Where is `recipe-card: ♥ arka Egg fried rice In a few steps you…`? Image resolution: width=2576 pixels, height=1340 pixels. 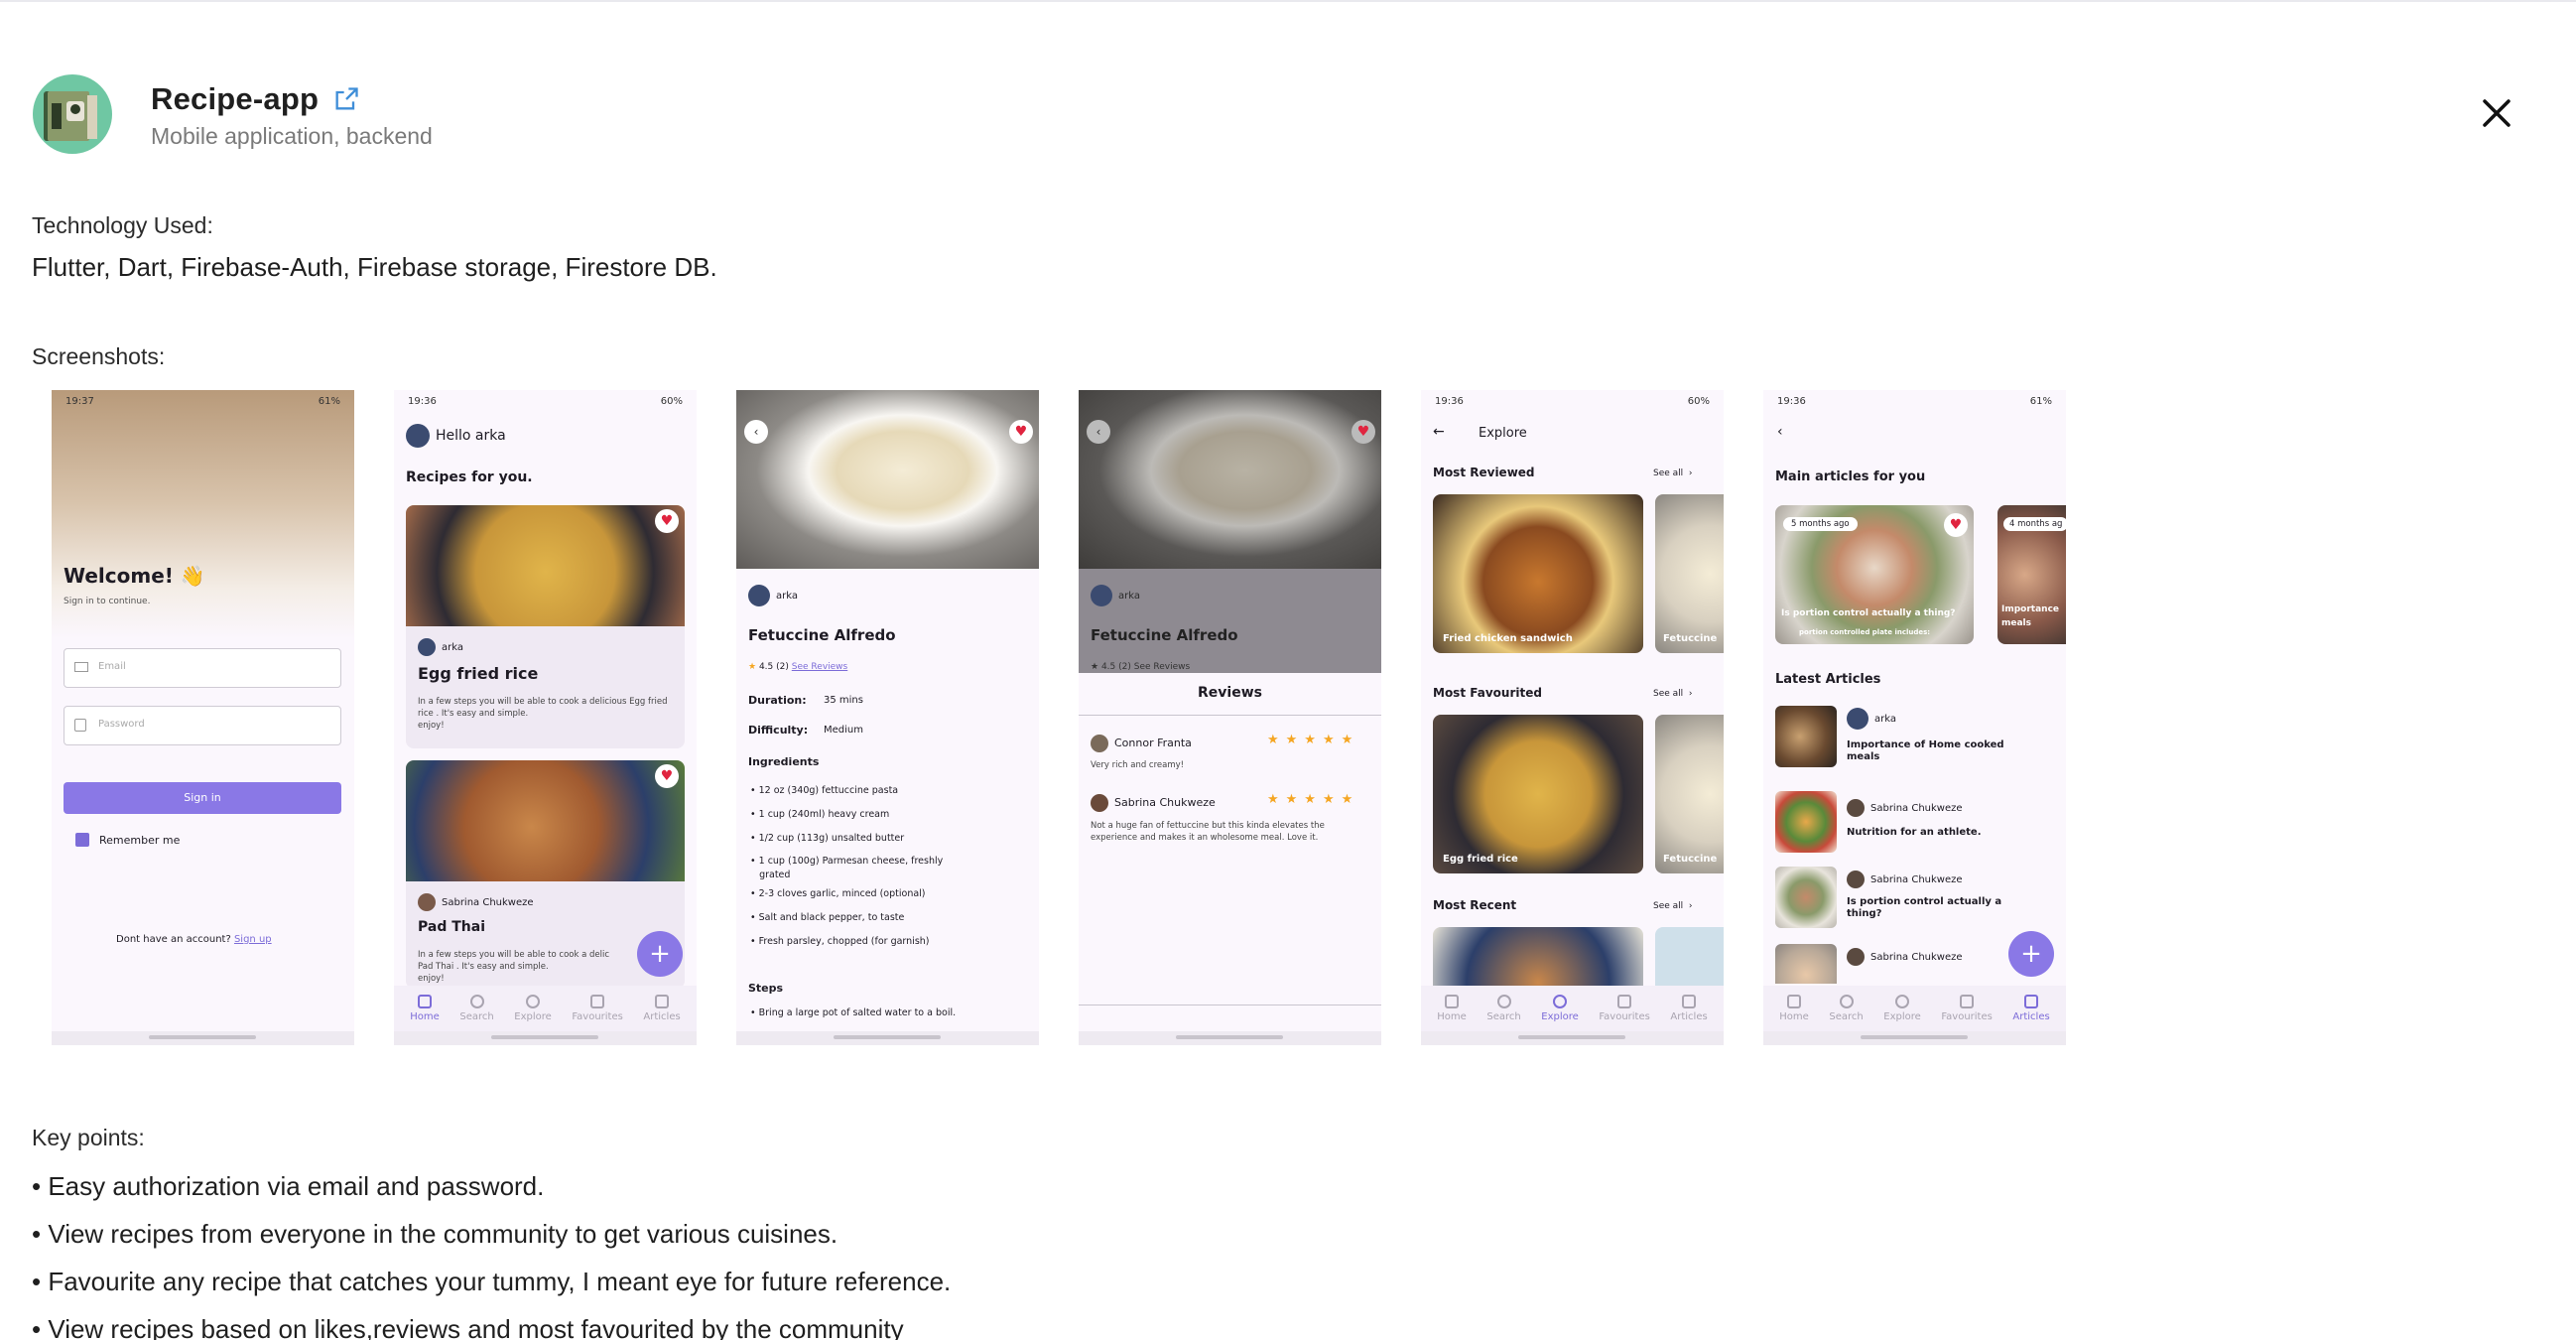 recipe-card: ♥ arka Egg fried rice In a few steps you… is located at coordinates (545, 626).